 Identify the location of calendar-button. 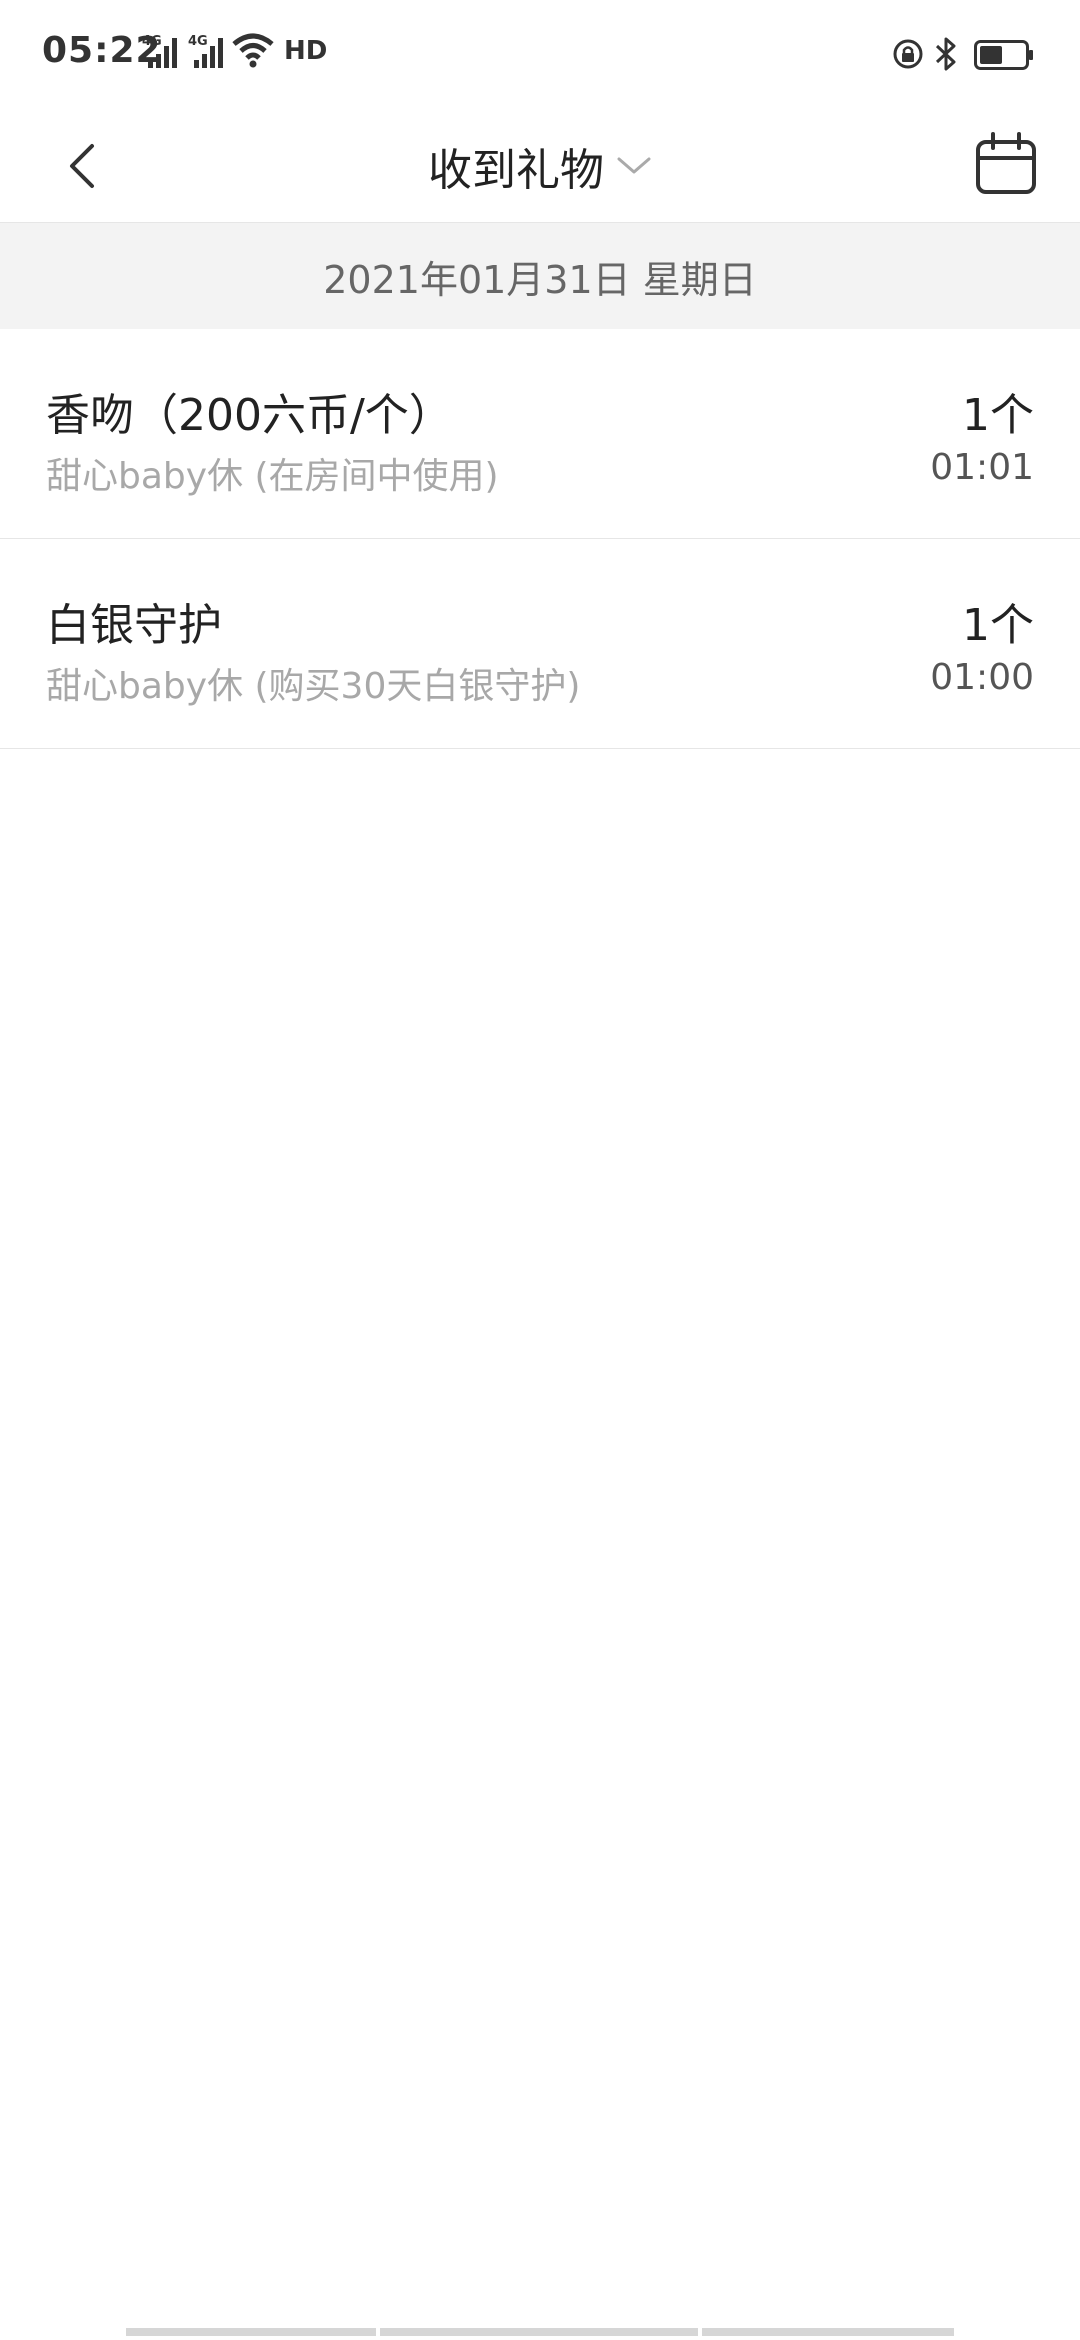
(1006, 164).